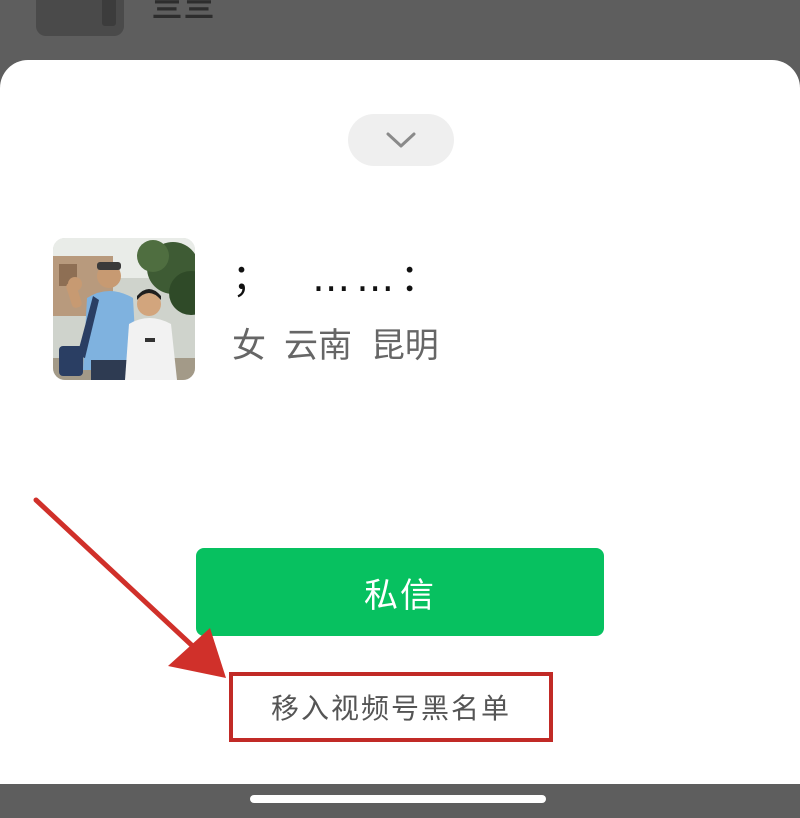 The height and width of the screenshot is (818, 800). What do you see at coordinates (400, 30) in the screenshot?
I see `background-list-row: 亖亖` at bounding box center [400, 30].